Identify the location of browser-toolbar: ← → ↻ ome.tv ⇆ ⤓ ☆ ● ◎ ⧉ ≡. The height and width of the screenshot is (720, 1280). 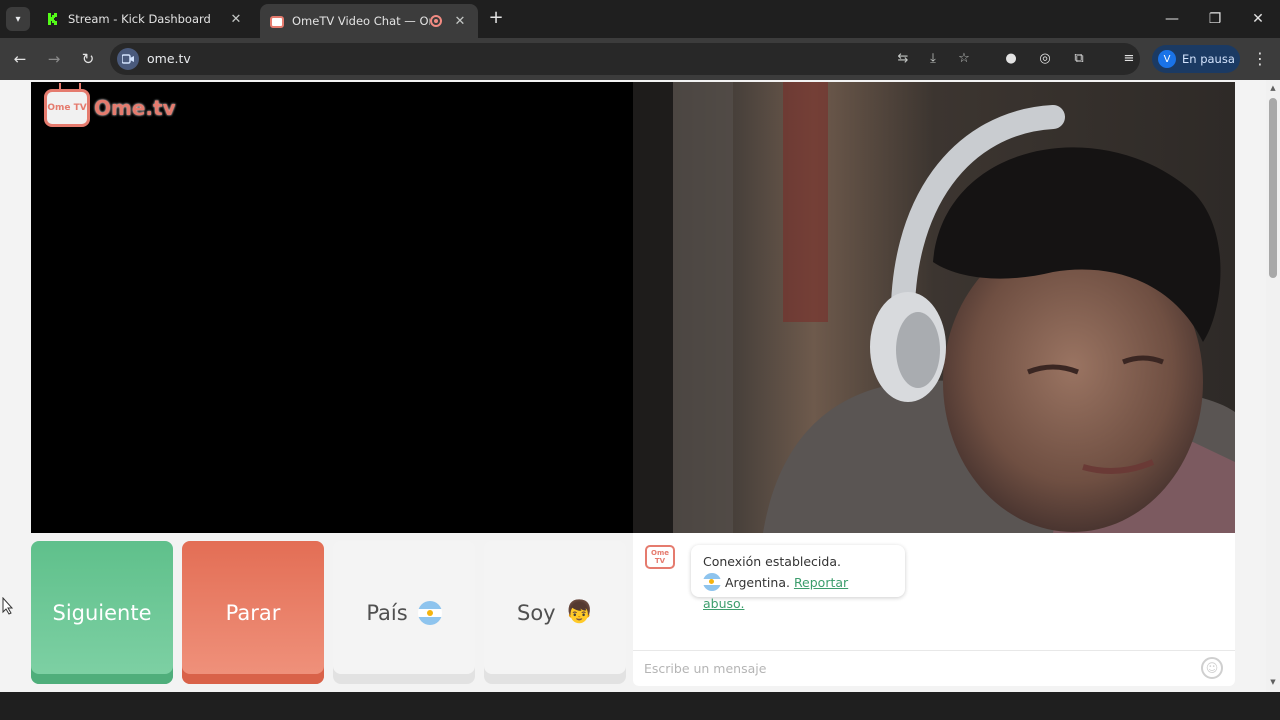
(640, 59).